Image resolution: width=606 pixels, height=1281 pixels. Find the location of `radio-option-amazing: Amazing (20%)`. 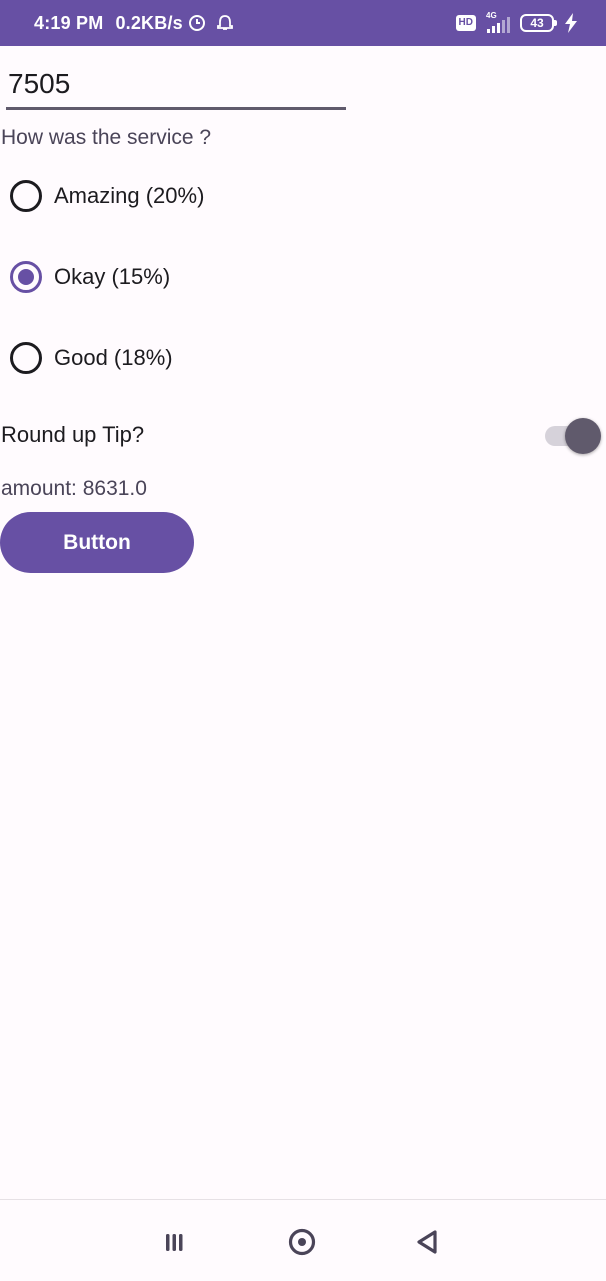

radio-option-amazing: Amazing (20%) is located at coordinates (107, 196).